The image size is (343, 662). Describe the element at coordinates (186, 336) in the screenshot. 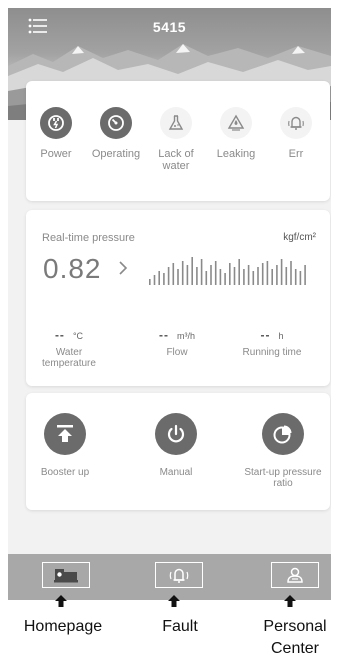

I see `metric-unit: m³/h` at that location.